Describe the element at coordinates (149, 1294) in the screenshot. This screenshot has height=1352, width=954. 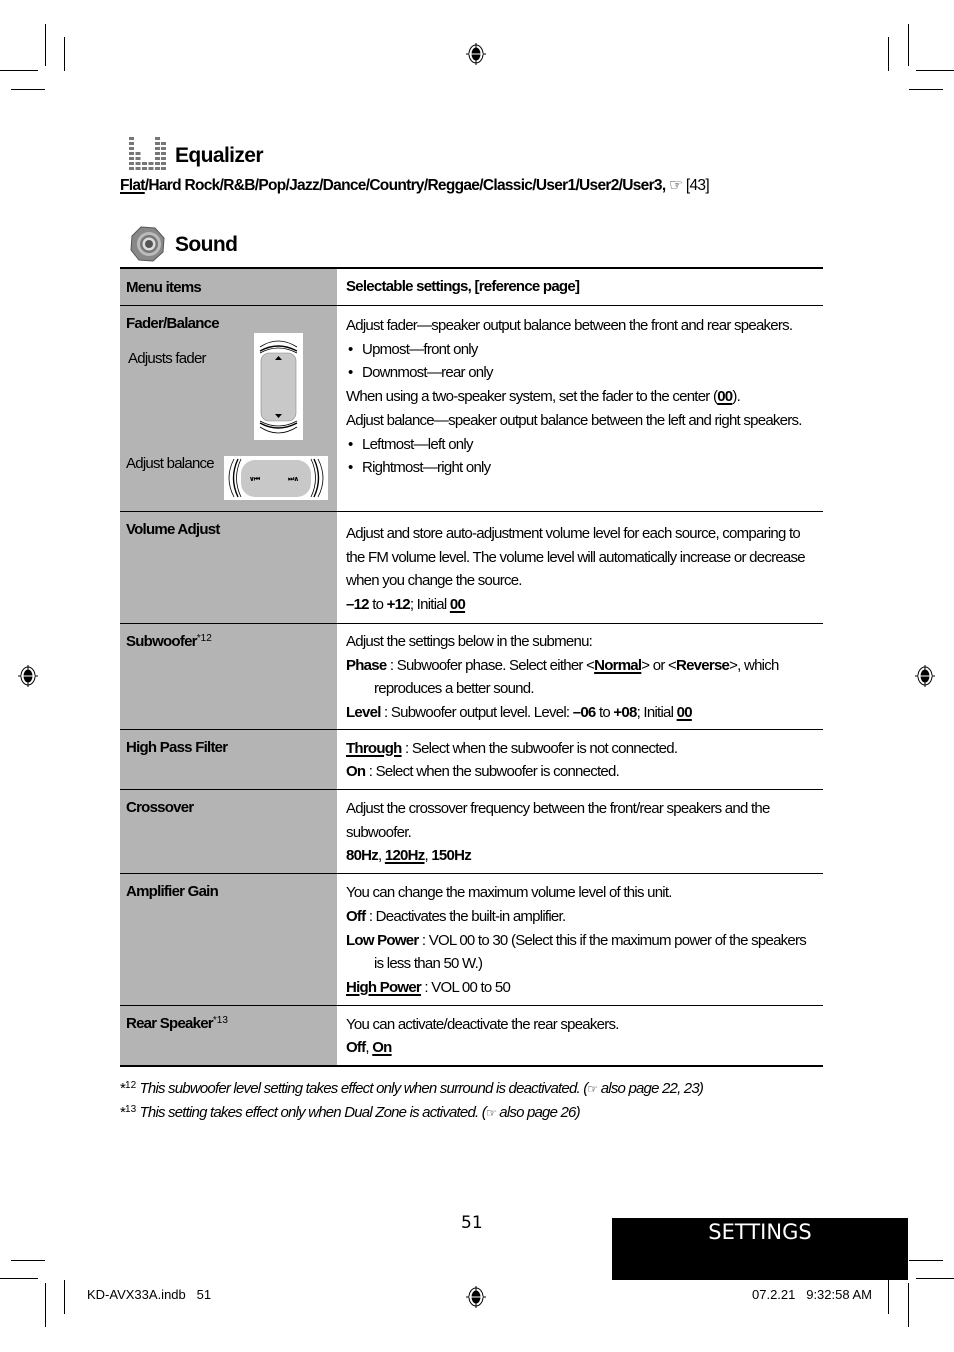
I see `print-slug-file: KD-AVX33A.indb 51` at that location.